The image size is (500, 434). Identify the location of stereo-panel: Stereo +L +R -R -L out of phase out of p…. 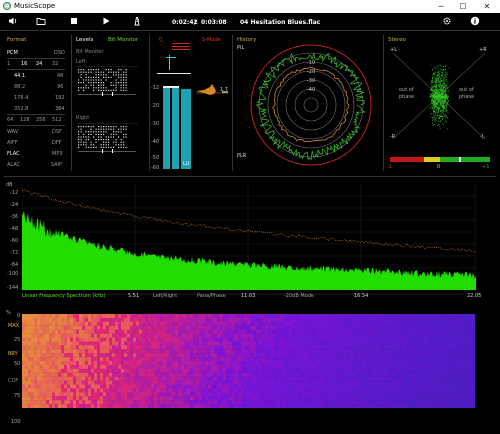
(440, 103).